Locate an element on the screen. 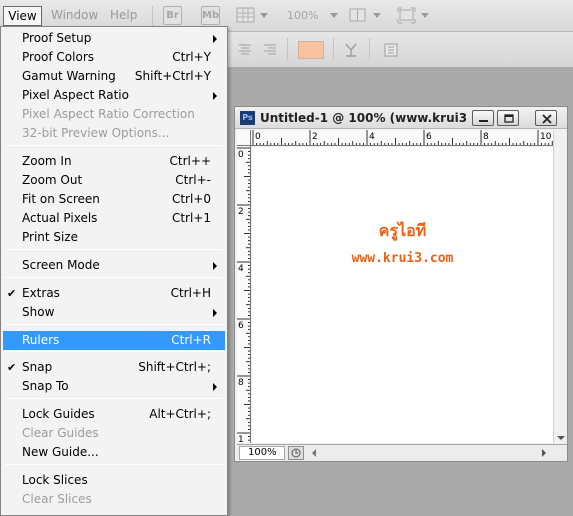  close-button is located at coordinates (546, 118).